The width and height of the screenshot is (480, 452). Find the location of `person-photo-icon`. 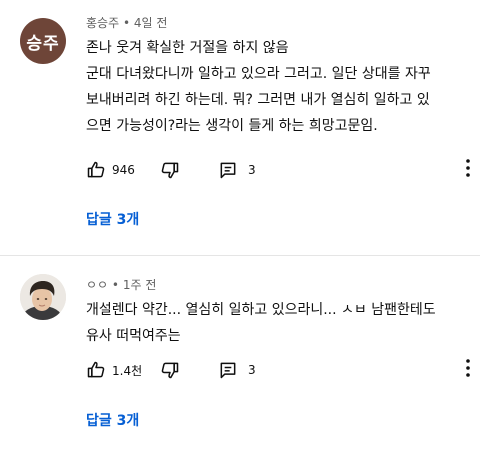

person-photo-icon is located at coordinates (43, 297).